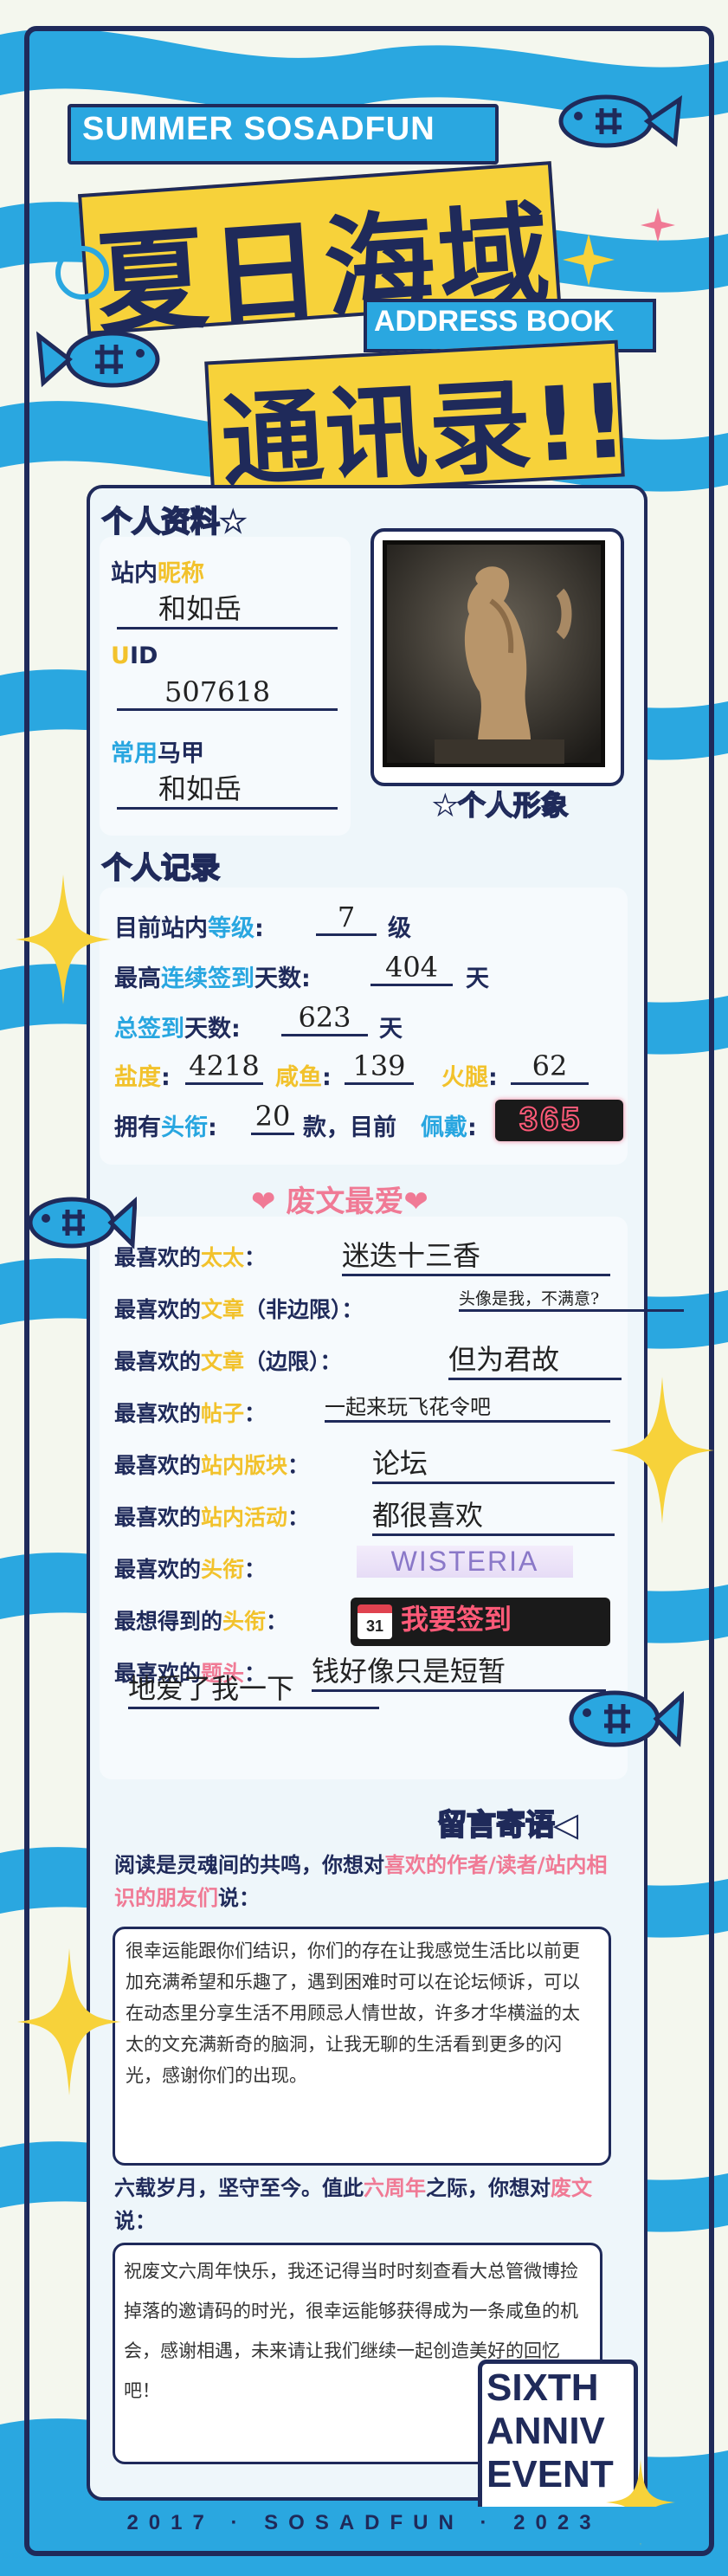 The width and height of the screenshot is (728, 2576). What do you see at coordinates (467, 1406) in the screenshot?
I see `favorite-value: 一起来玩飞花令吧` at bounding box center [467, 1406].